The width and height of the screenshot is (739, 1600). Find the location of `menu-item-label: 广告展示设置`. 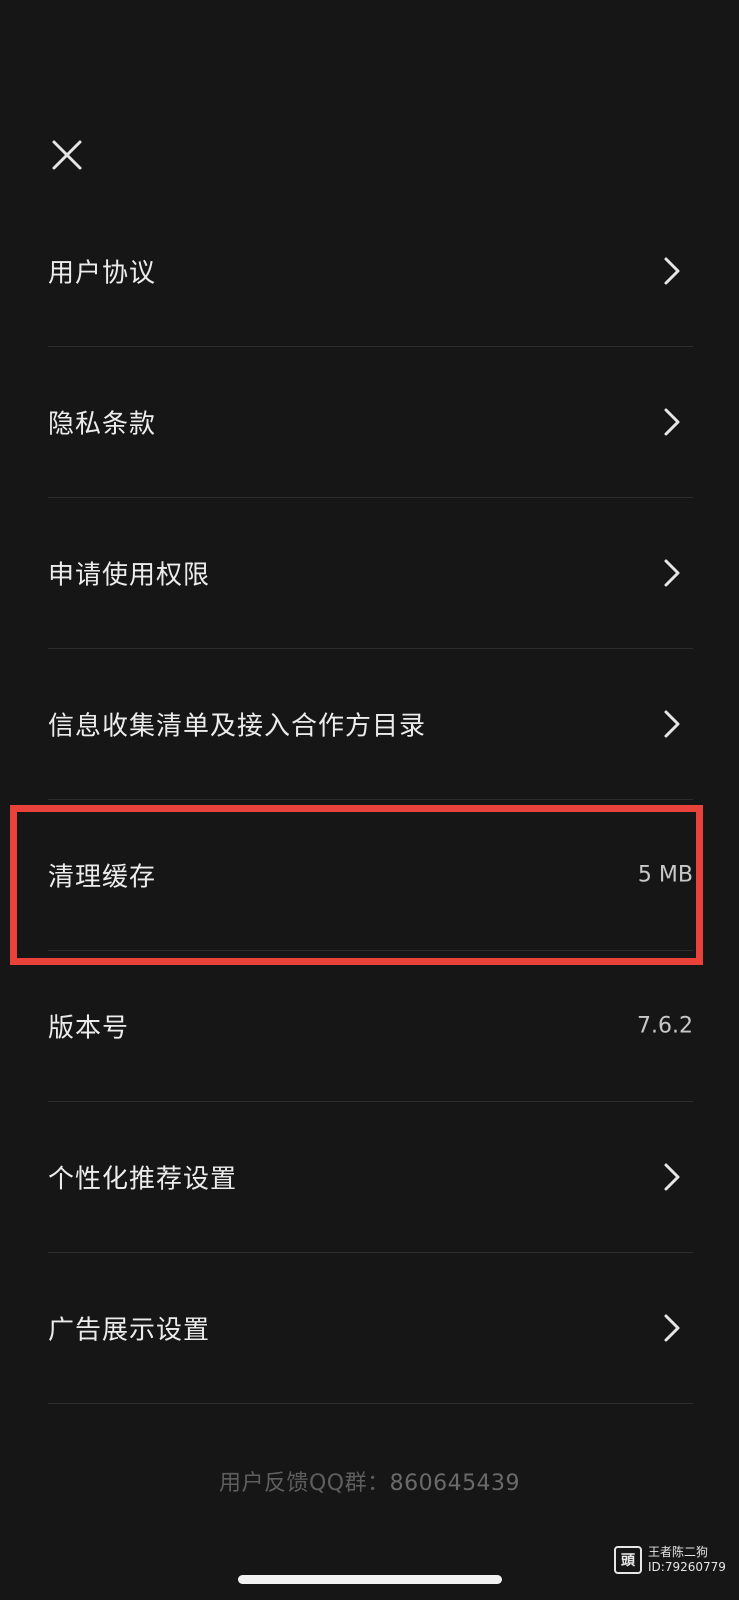

menu-item-label: 广告展示设置 is located at coordinates (129, 1330).